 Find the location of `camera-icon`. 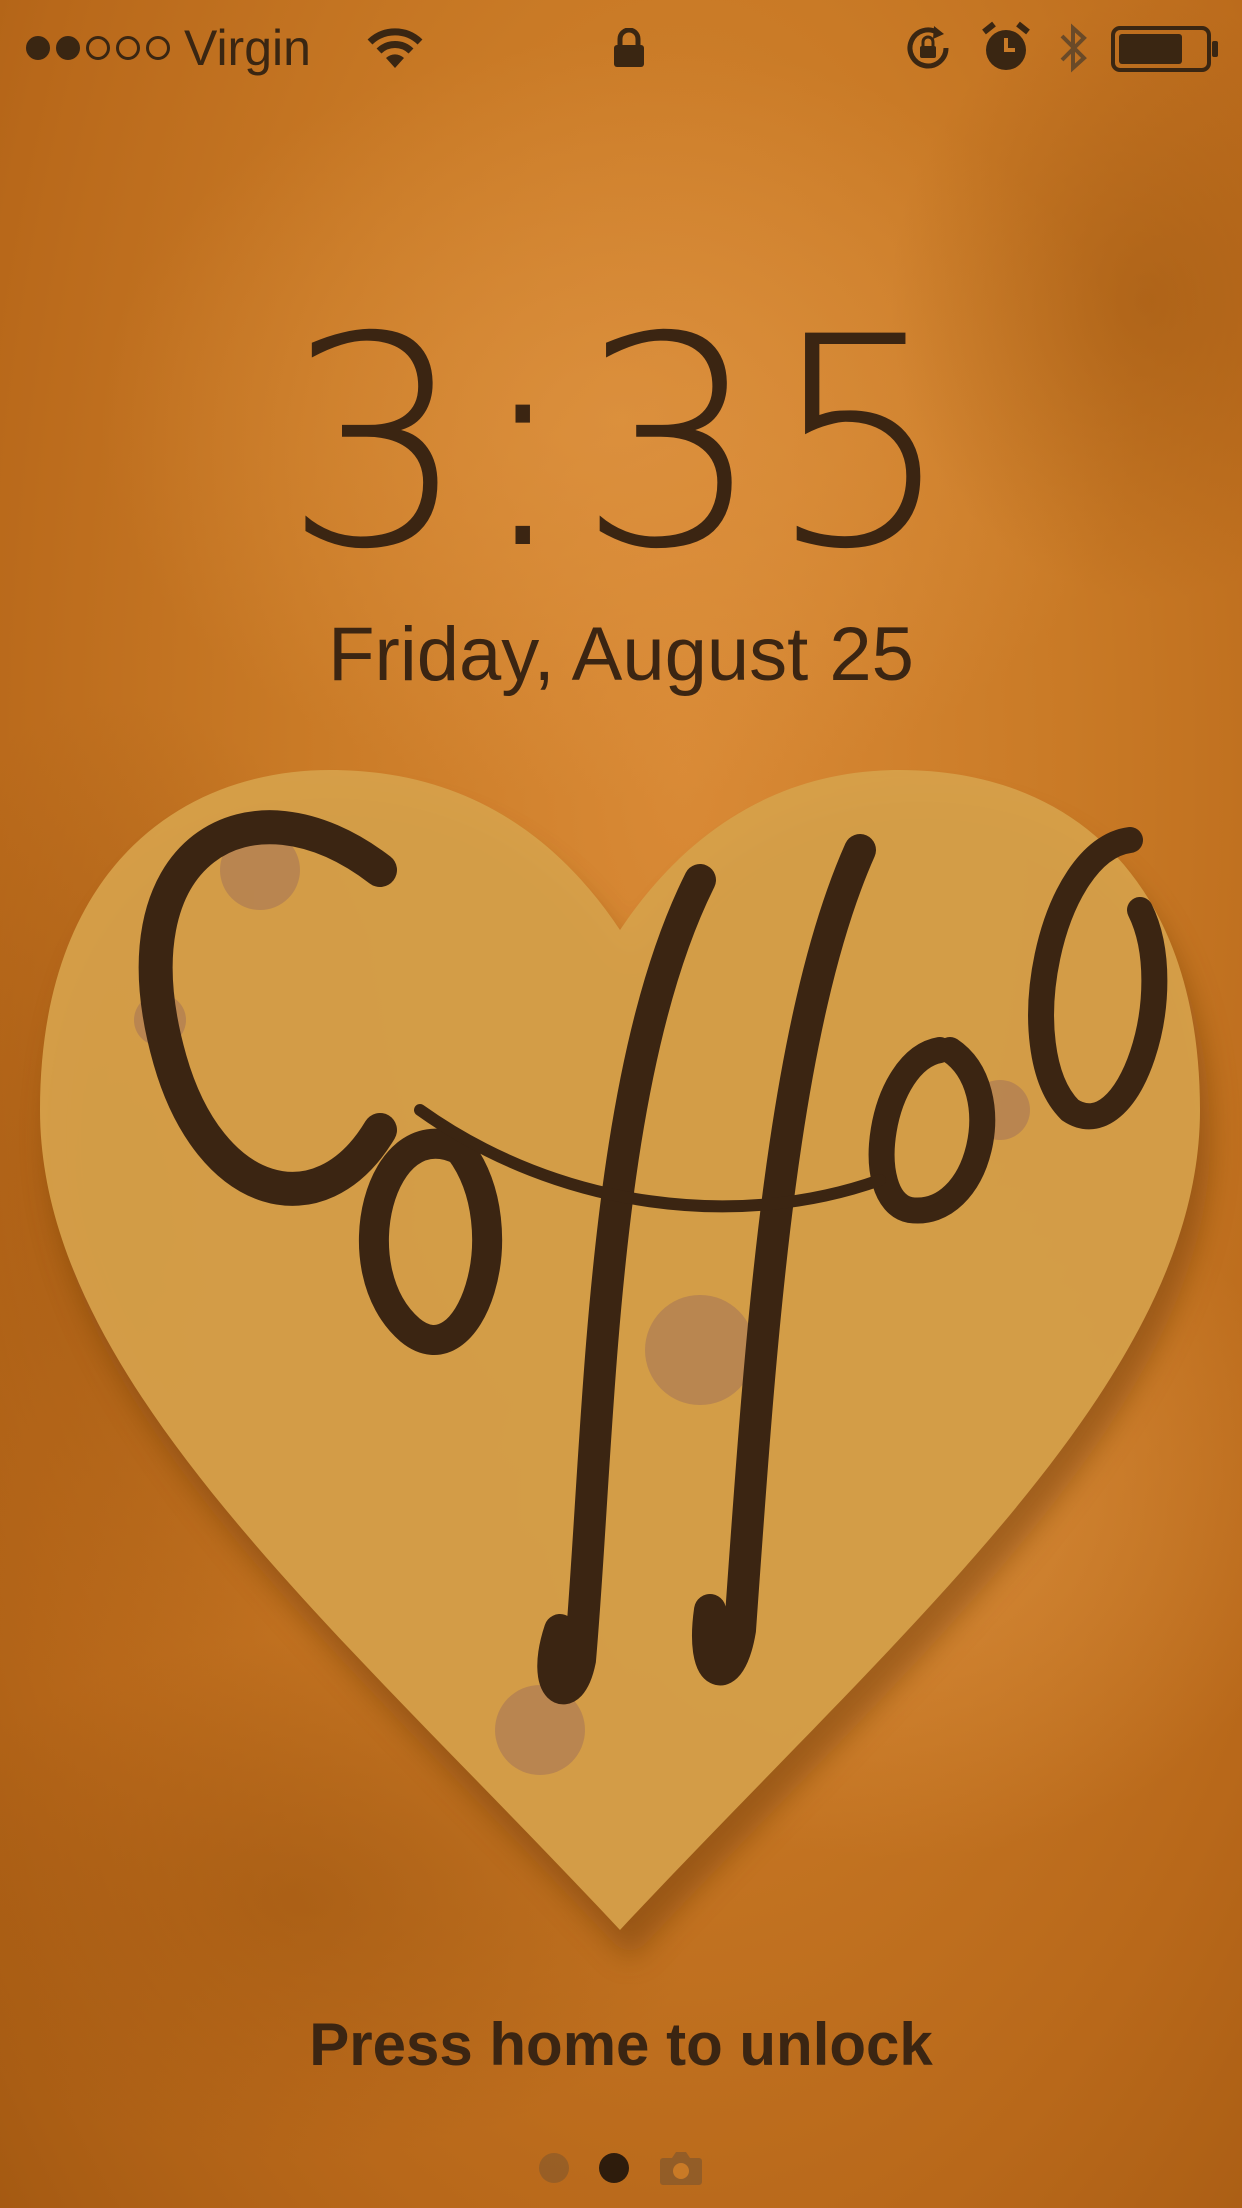

camera-icon is located at coordinates (681, 2168).